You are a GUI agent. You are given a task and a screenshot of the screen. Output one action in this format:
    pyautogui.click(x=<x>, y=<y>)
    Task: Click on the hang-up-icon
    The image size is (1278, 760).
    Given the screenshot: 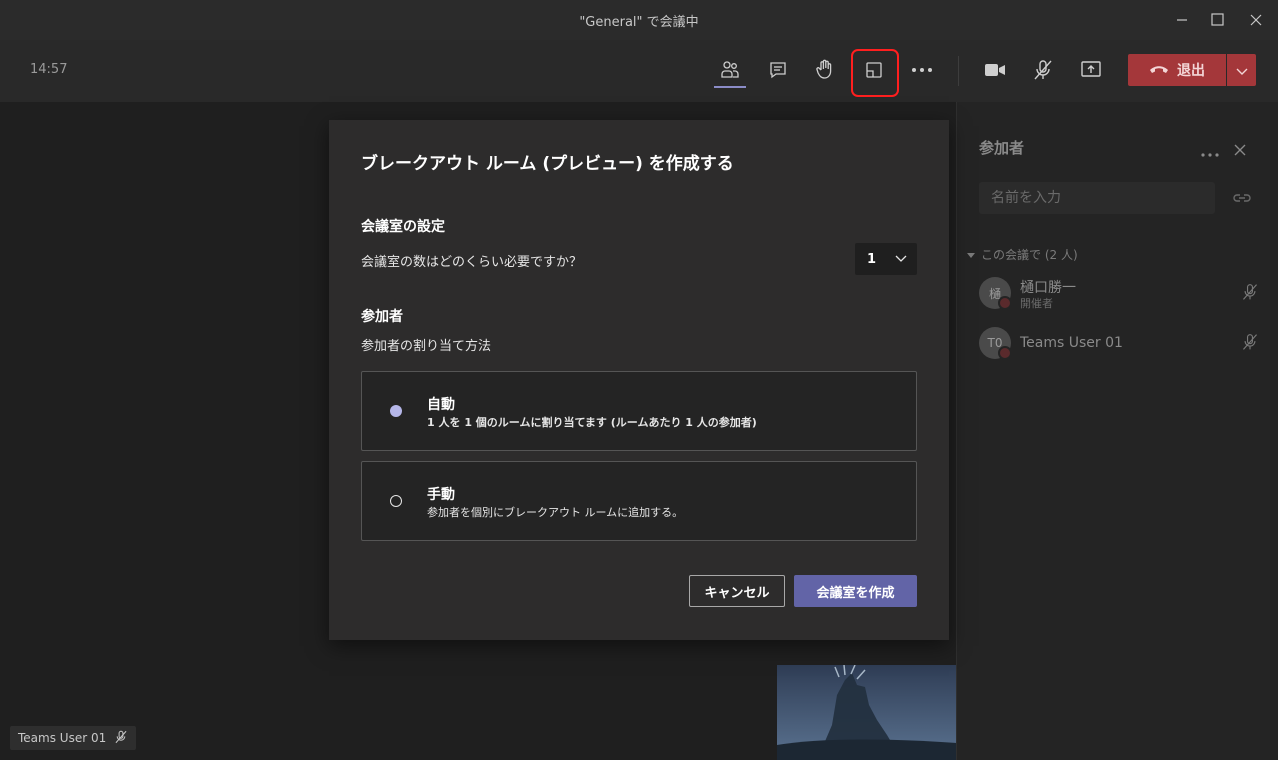 What is the action you would take?
    pyautogui.click(x=1159, y=70)
    